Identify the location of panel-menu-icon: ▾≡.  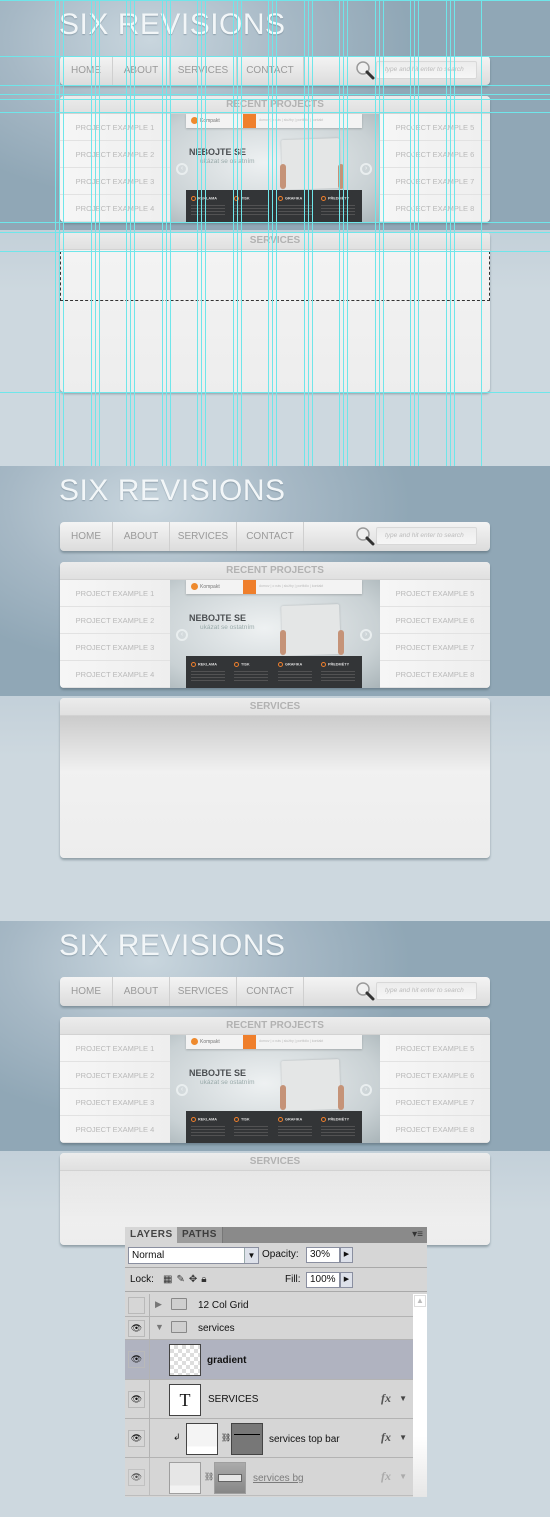
(417, 1234).